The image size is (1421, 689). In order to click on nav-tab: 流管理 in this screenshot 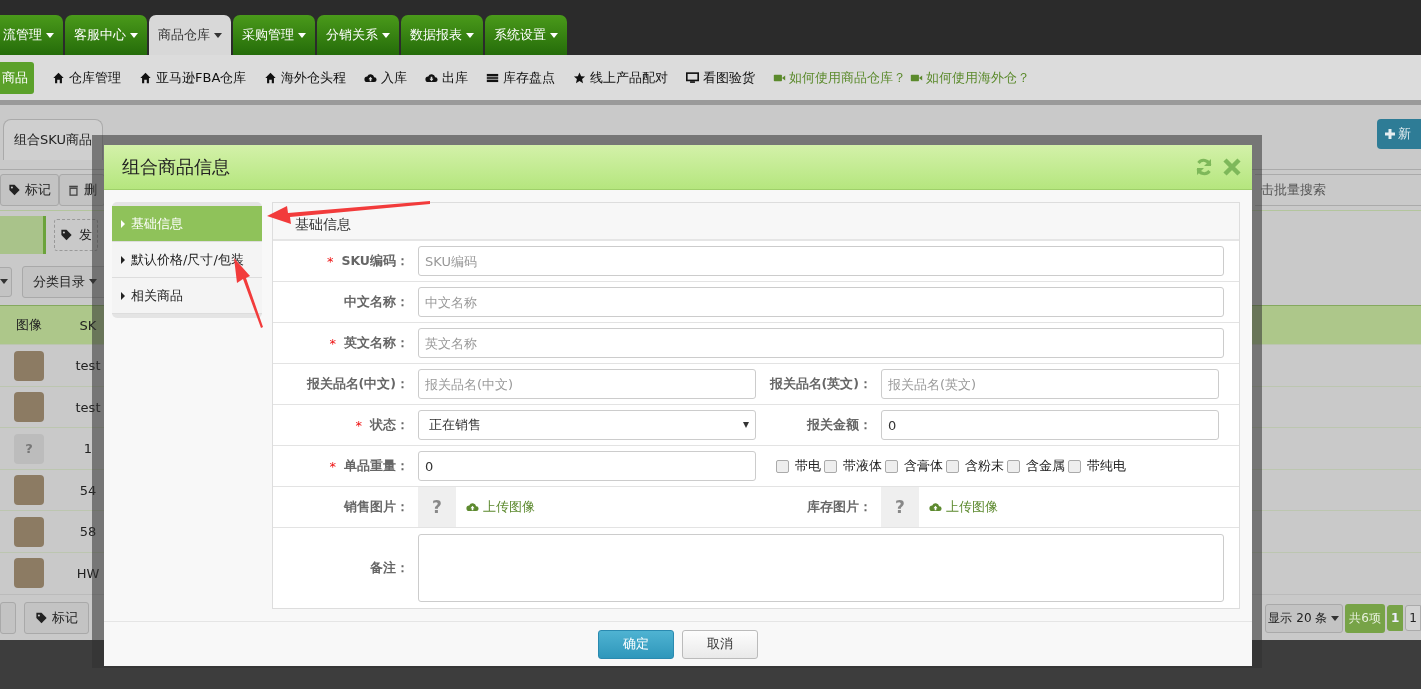, I will do `click(31, 35)`.